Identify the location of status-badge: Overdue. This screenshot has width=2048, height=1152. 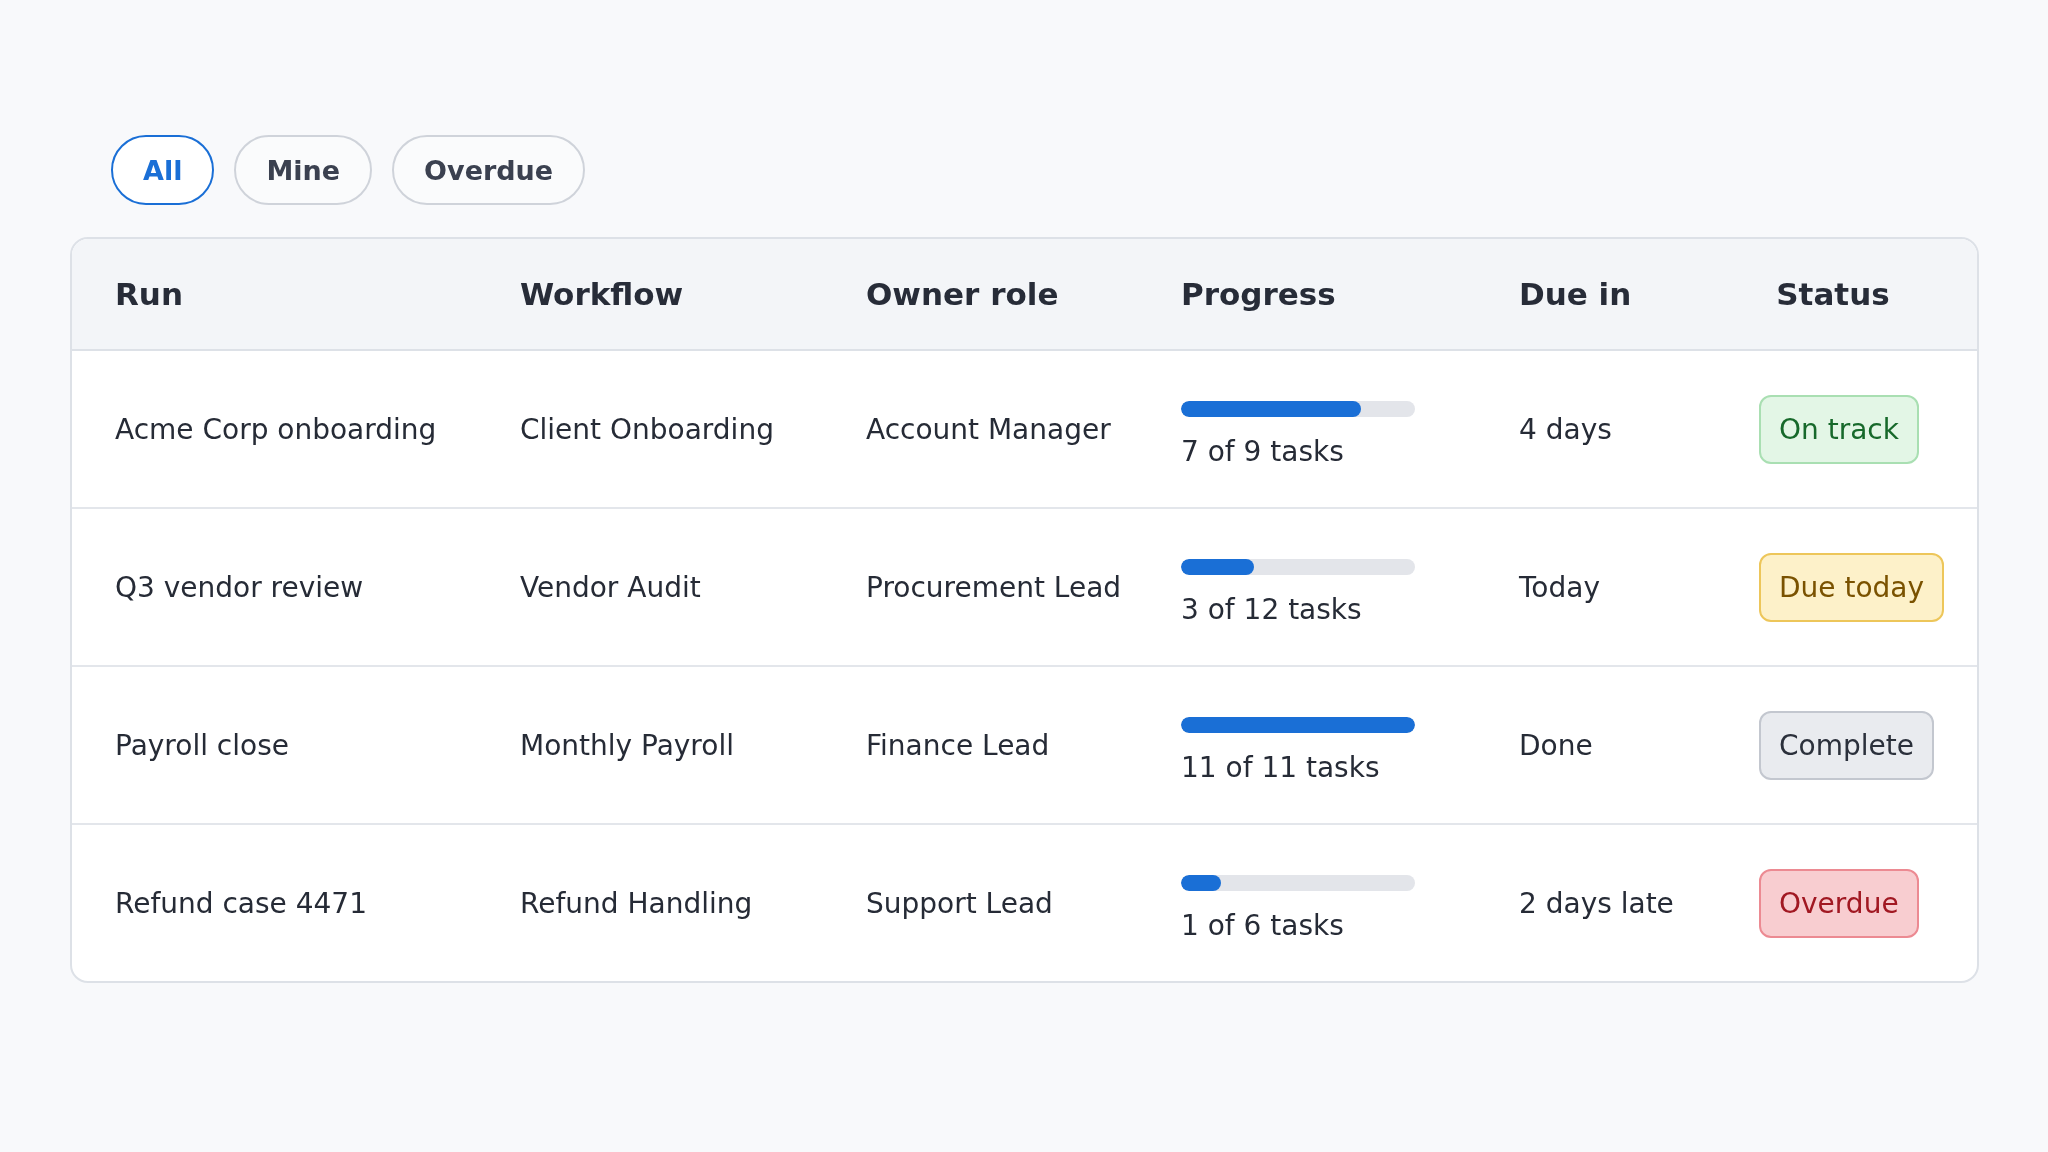
(1839, 903).